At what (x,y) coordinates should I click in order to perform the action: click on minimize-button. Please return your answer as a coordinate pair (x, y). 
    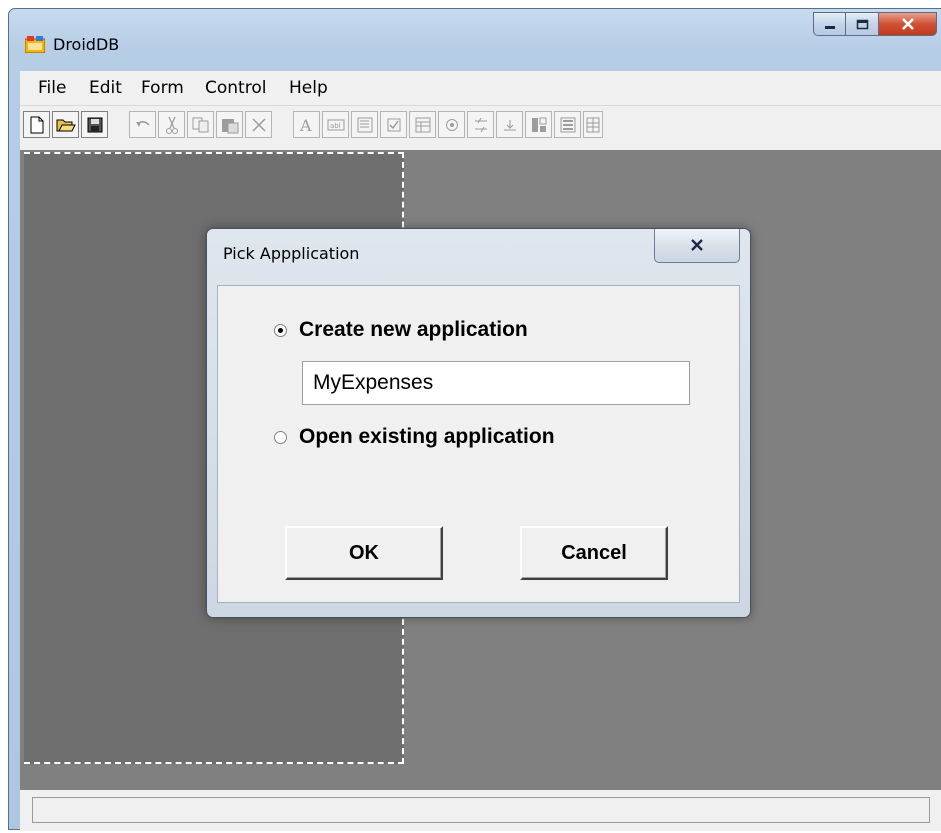
    Looking at the image, I should click on (829, 24).